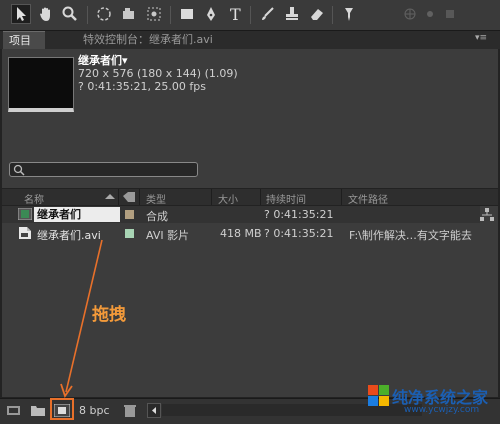 The image size is (500, 424). What do you see at coordinates (158, 60) in the screenshot?
I see `footage-name: 继承者们▾` at bounding box center [158, 60].